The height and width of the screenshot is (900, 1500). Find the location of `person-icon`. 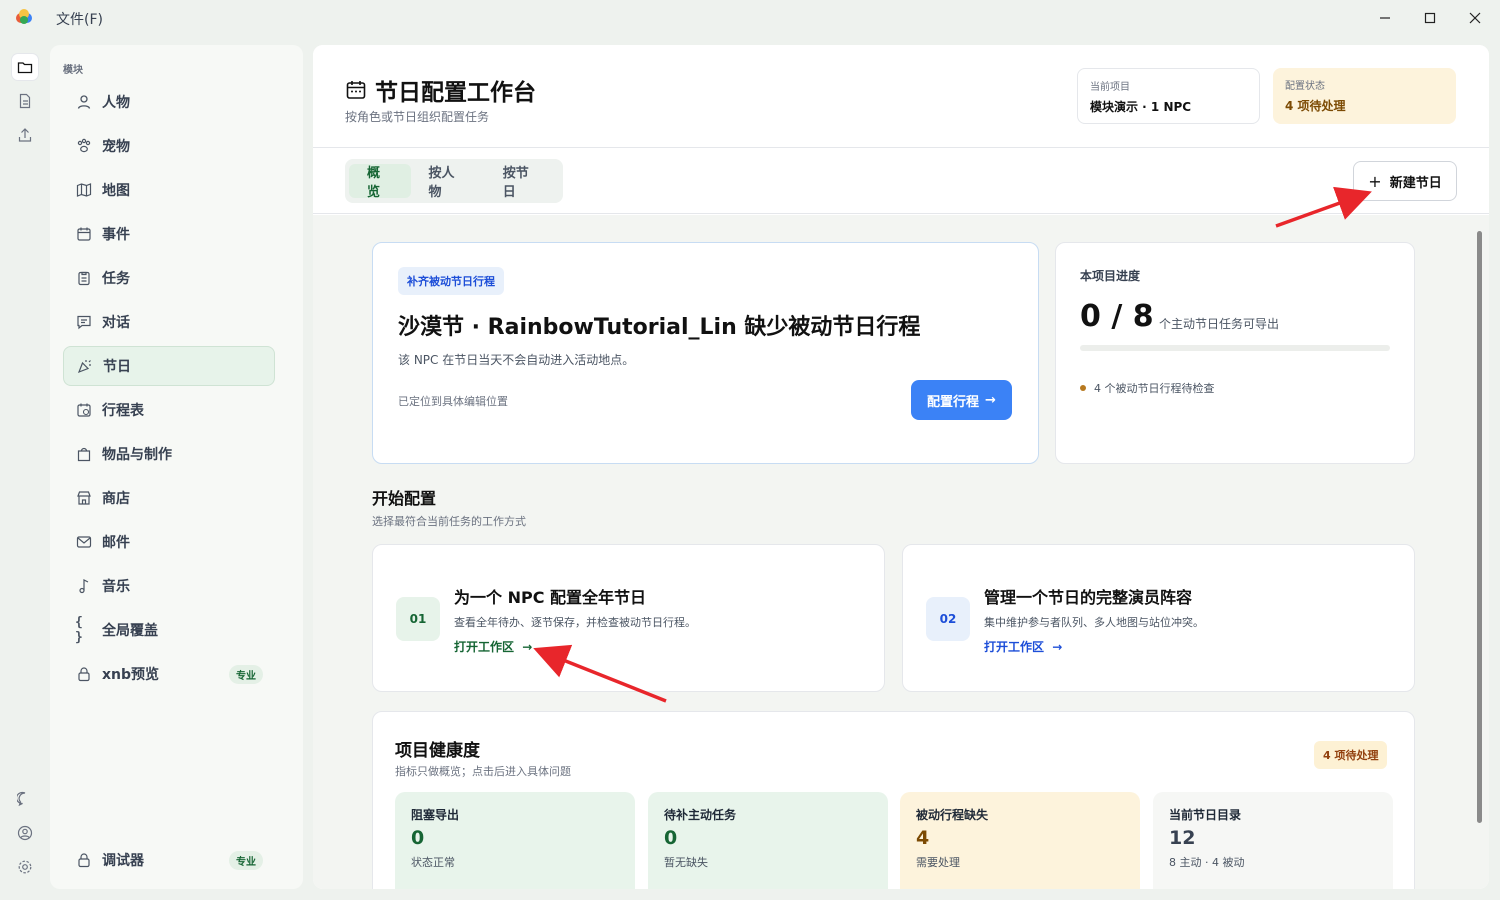

person-icon is located at coordinates (84, 102).